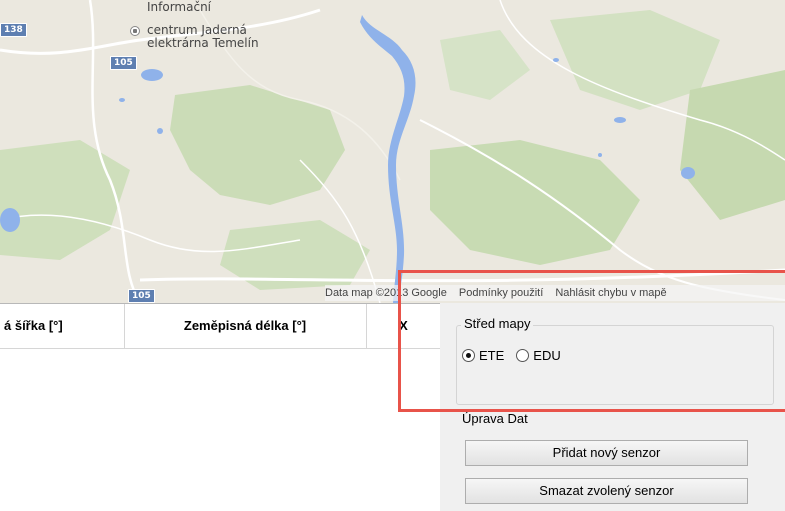 This screenshot has width=785, height=511. I want to click on column-header-x: X, so click(403, 326).